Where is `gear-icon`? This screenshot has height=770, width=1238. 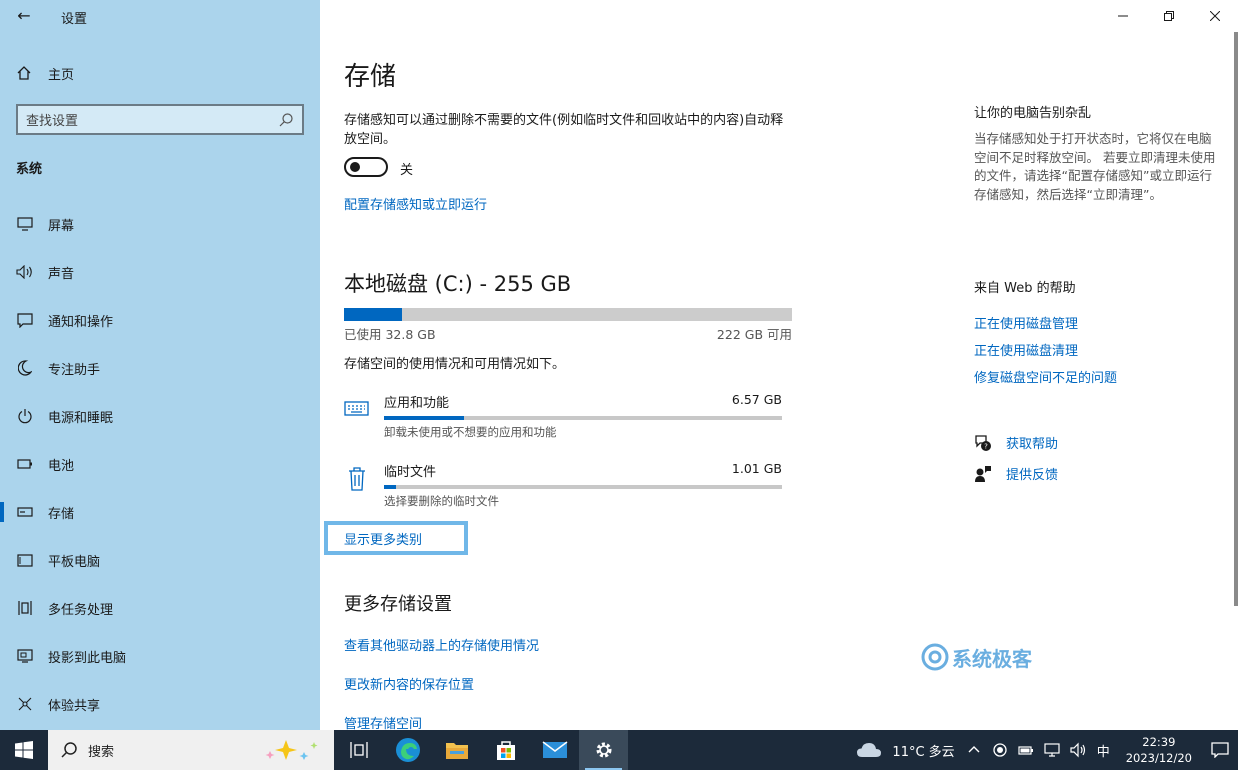
gear-icon is located at coordinates (603, 750).